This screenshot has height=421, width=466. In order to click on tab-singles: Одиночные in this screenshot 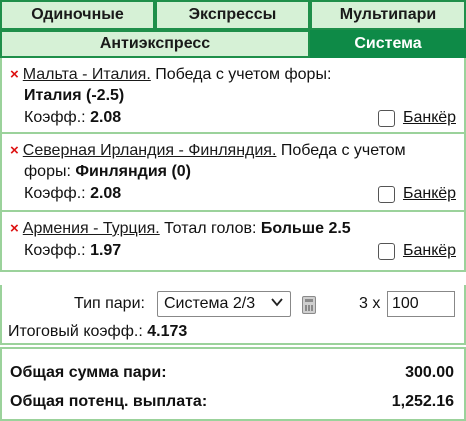, I will do `click(77, 15)`.